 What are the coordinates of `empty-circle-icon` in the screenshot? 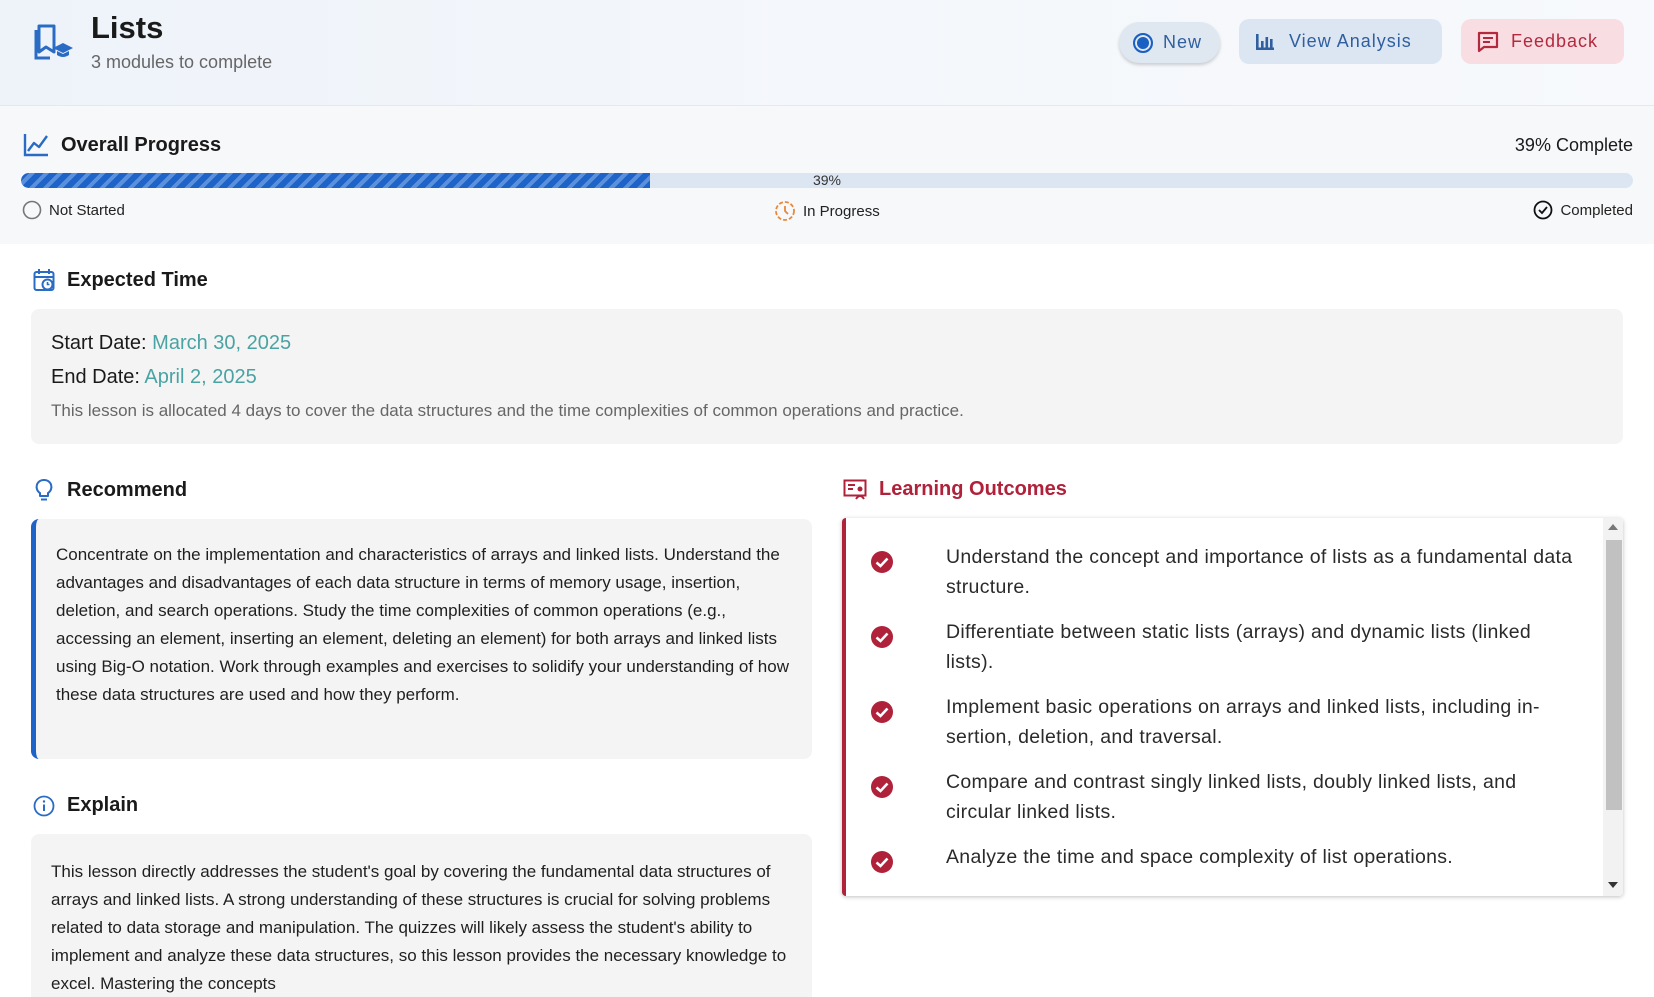 It's located at (32, 210).